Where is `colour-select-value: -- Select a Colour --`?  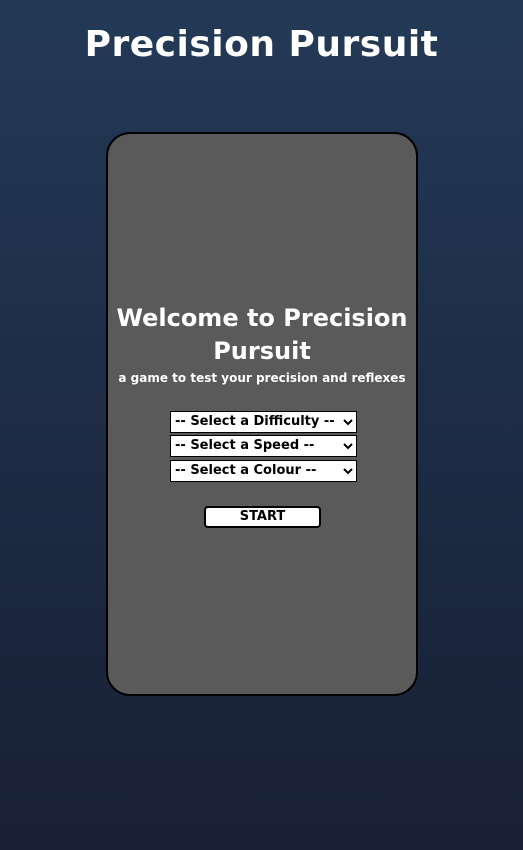
colour-select-value: -- Select a Colour -- is located at coordinates (246, 470).